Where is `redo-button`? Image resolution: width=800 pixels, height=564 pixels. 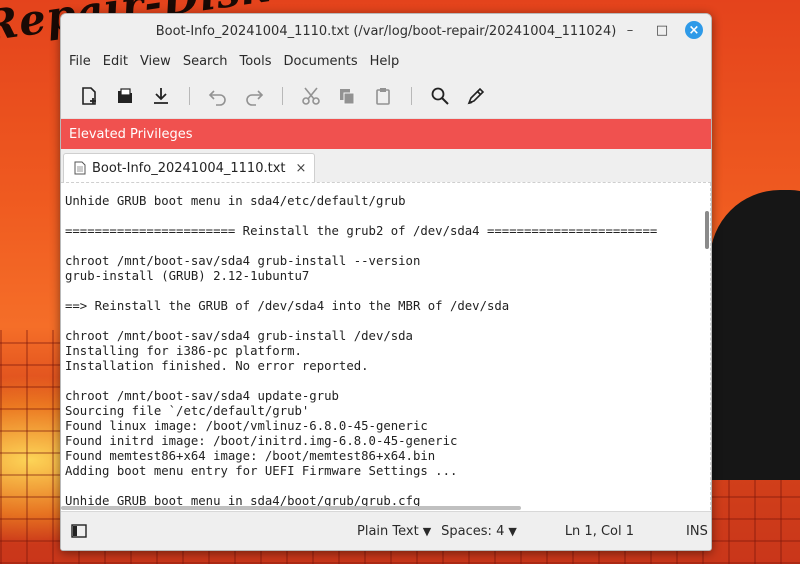
redo-button is located at coordinates (254, 96).